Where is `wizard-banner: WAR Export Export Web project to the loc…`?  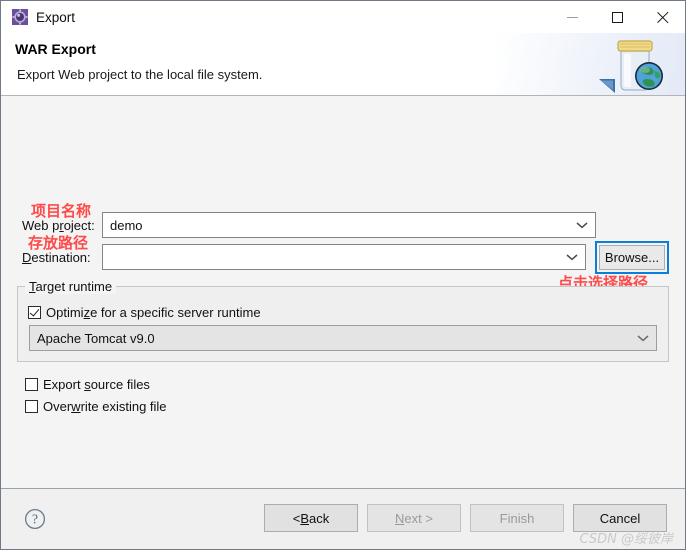
wizard-banner: WAR Export Export Web project to the loc… is located at coordinates (343, 64).